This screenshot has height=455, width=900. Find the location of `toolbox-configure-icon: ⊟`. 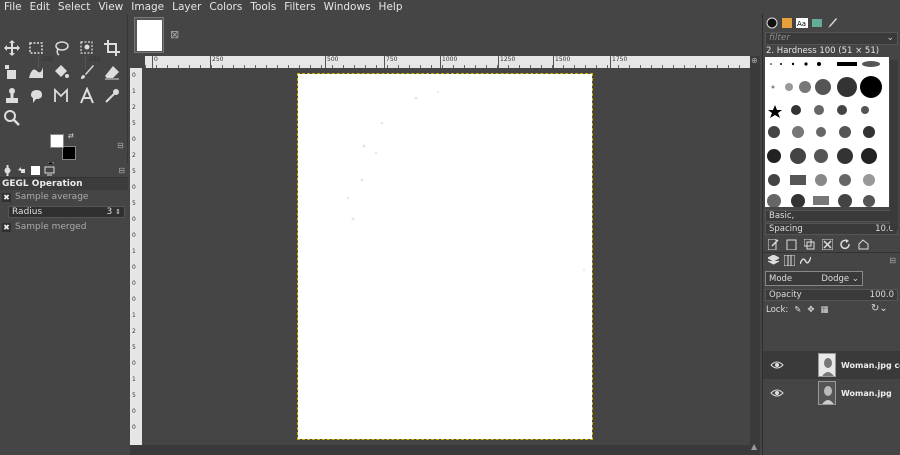

toolbox-configure-icon: ⊟ is located at coordinates (120, 145).